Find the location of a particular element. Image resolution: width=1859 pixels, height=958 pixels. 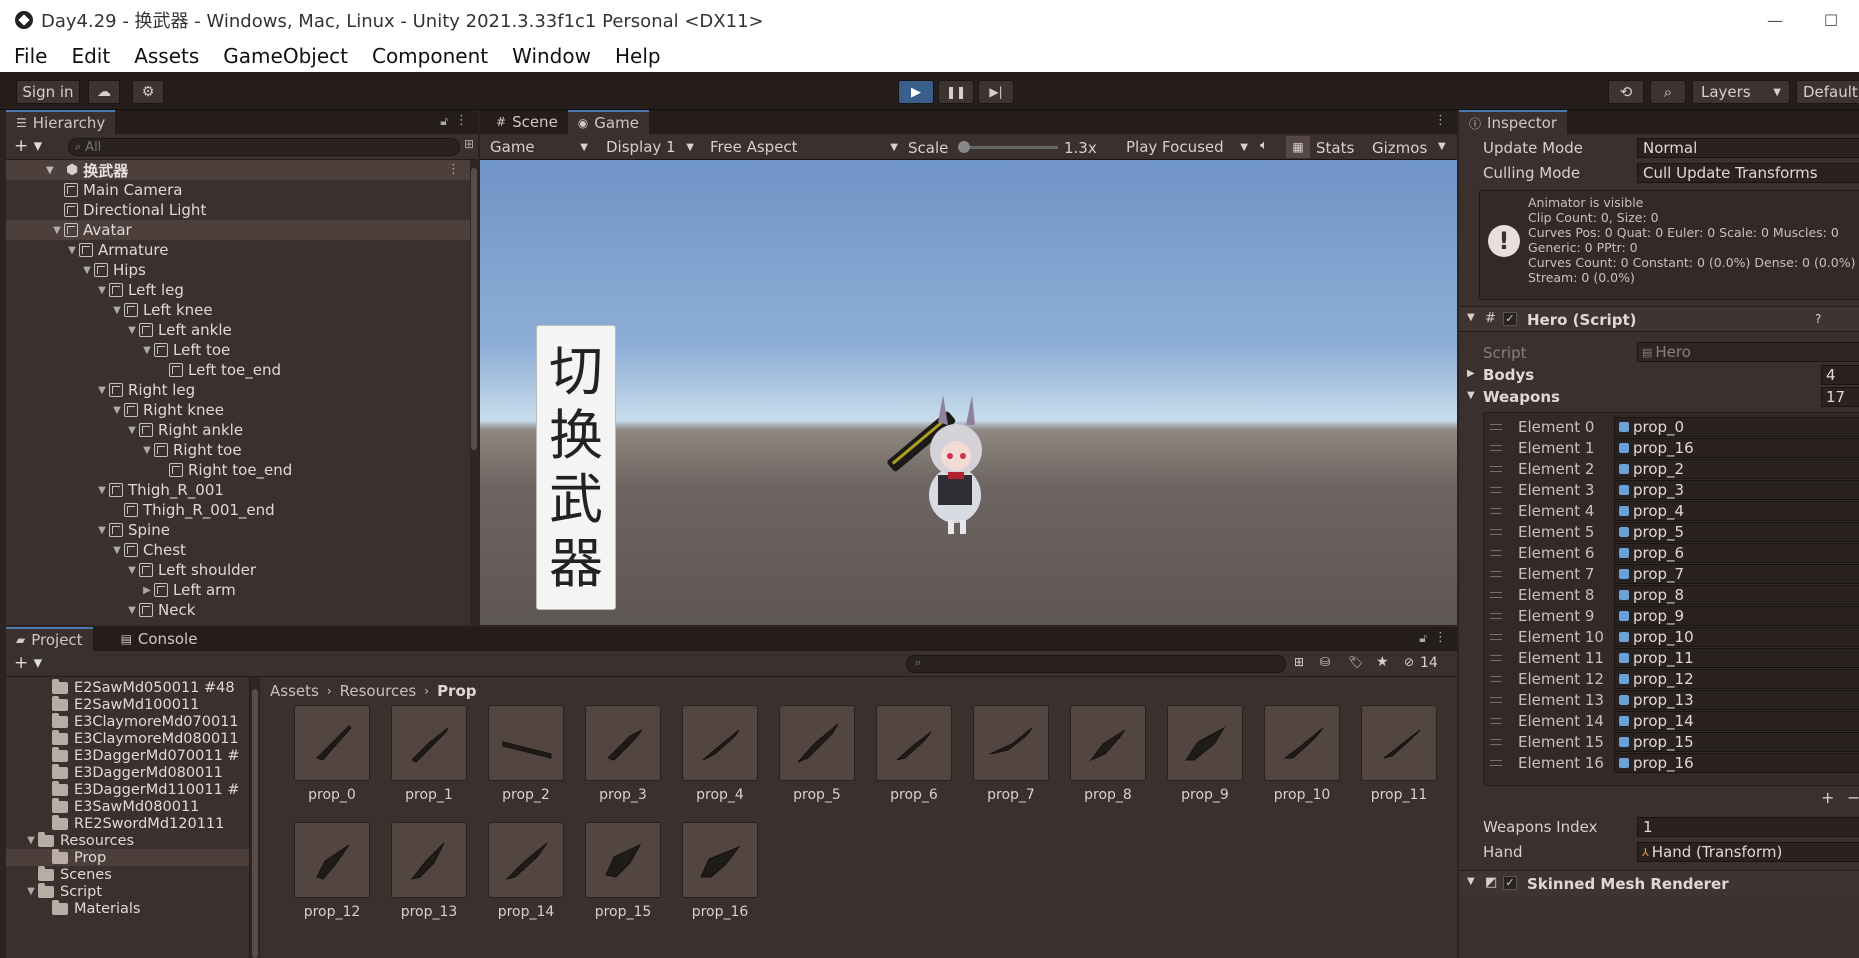

step-button: ▶| is located at coordinates (996, 92).